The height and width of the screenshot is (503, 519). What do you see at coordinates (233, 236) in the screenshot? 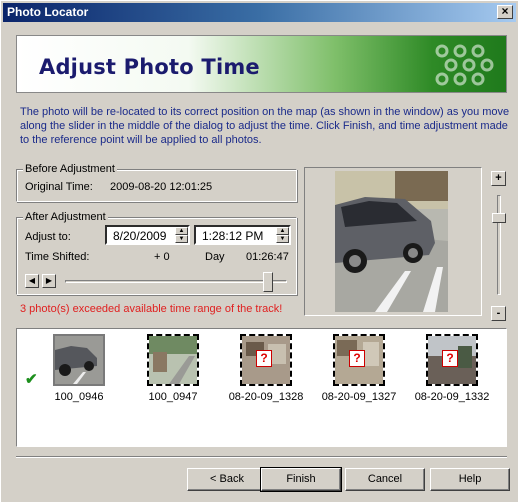
I see `time-value: 1:28:12 PM` at bounding box center [233, 236].